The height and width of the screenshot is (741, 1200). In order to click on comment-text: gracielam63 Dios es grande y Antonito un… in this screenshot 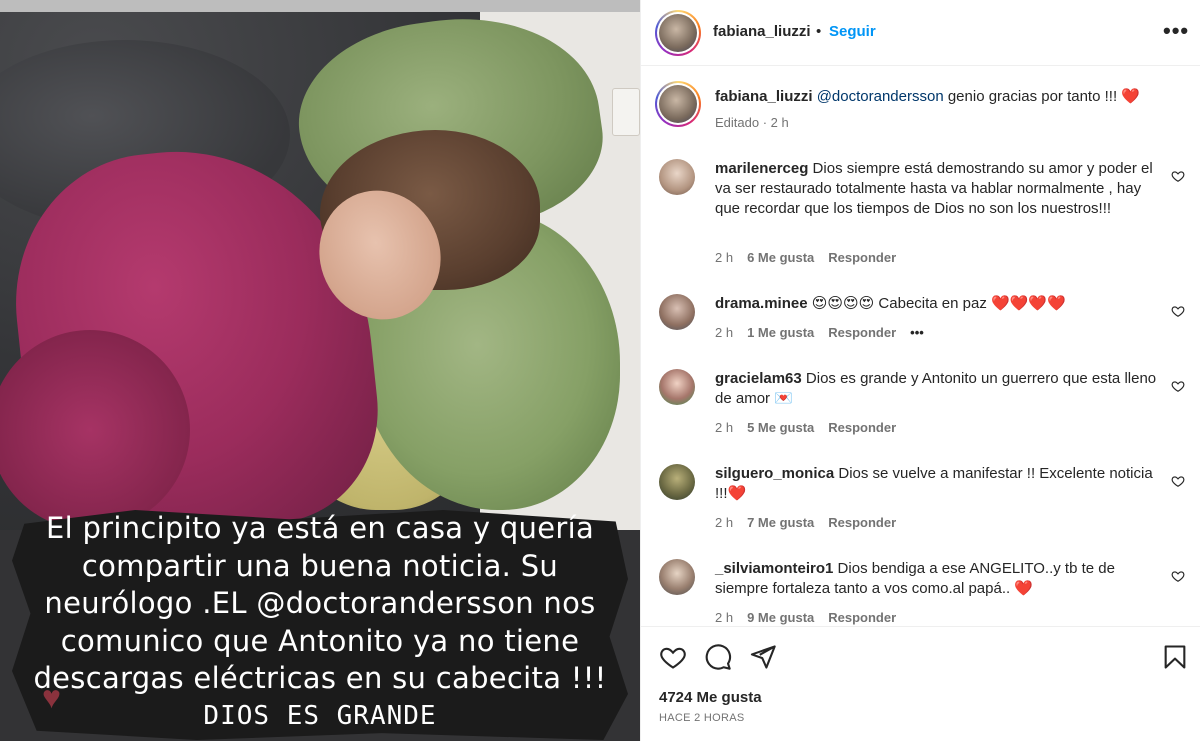, I will do `click(940, 389)`.